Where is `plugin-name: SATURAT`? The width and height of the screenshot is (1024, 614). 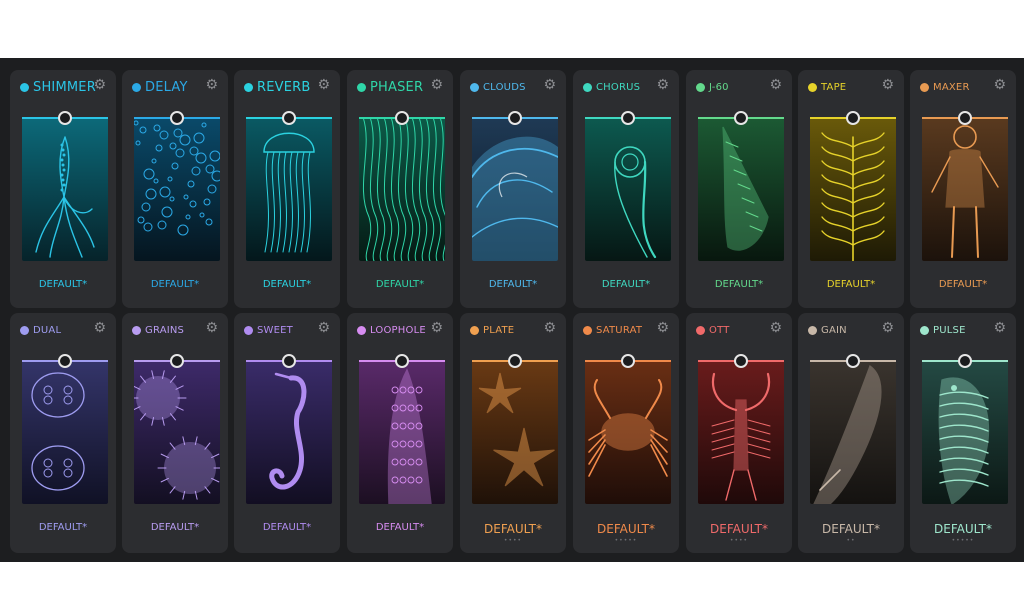 plugin-name: SATURAT is located at coordinates (619, 330).